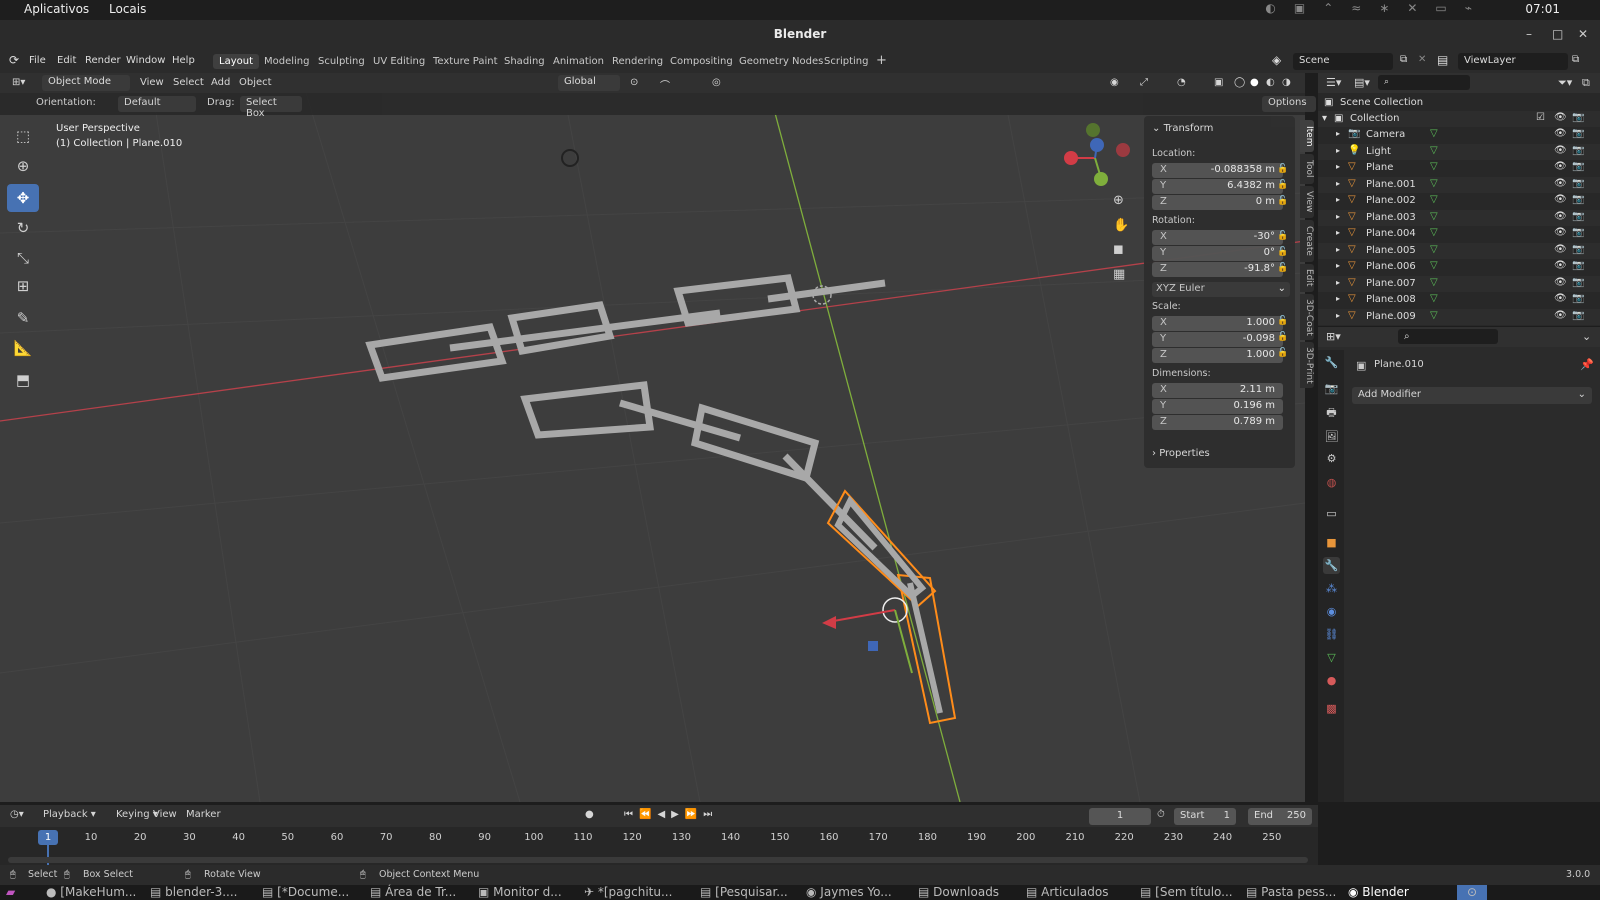 This screenshot has height=900, width=1600. What do you see at coordinates (1205, 816) in the screenshot?
I see `start-frame-field: Start 1` at bounding box center [1205, 816].